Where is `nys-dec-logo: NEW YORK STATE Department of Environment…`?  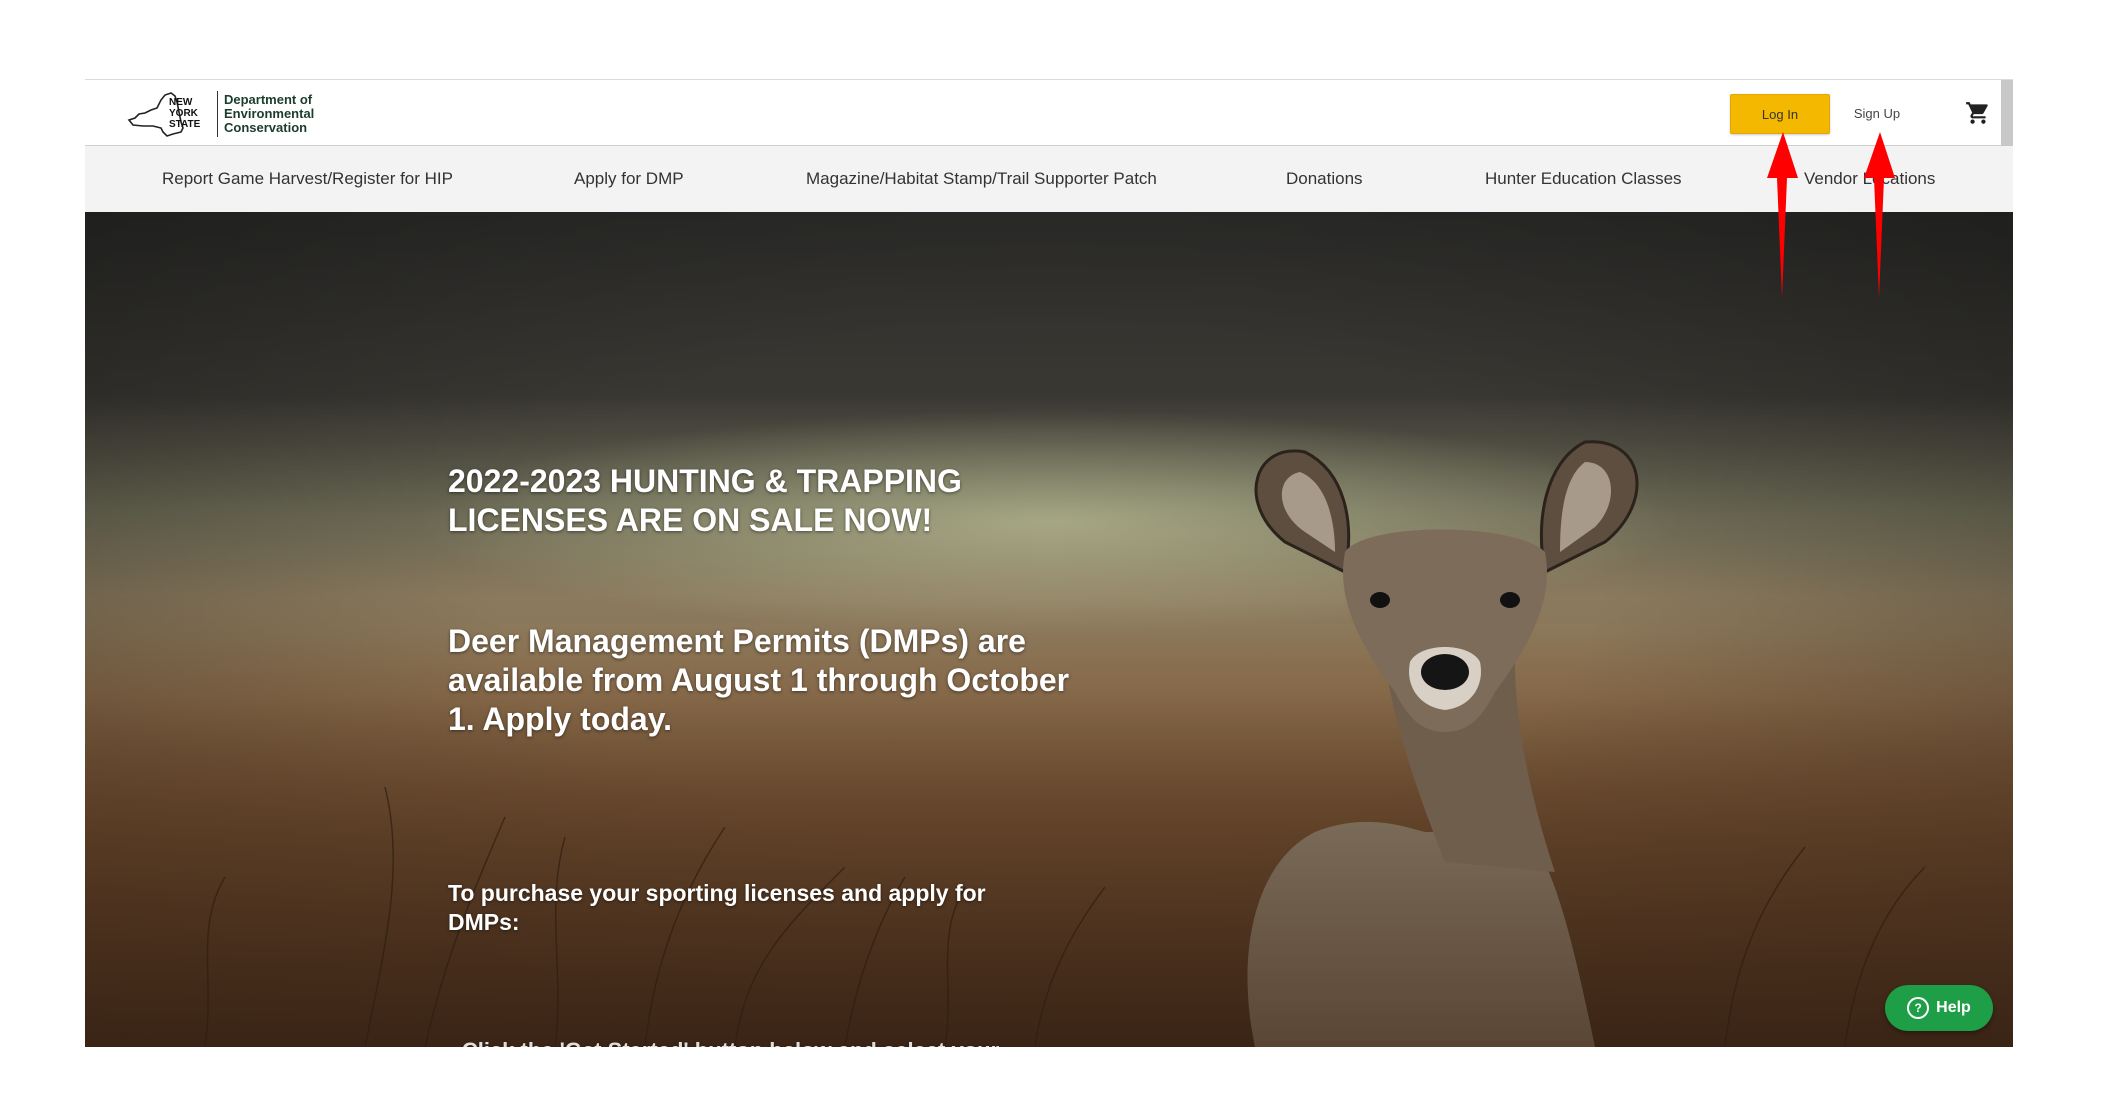
nys-dec-logo: NEW YORK STATE Department of Environment… is located at coordinates (218, 114).